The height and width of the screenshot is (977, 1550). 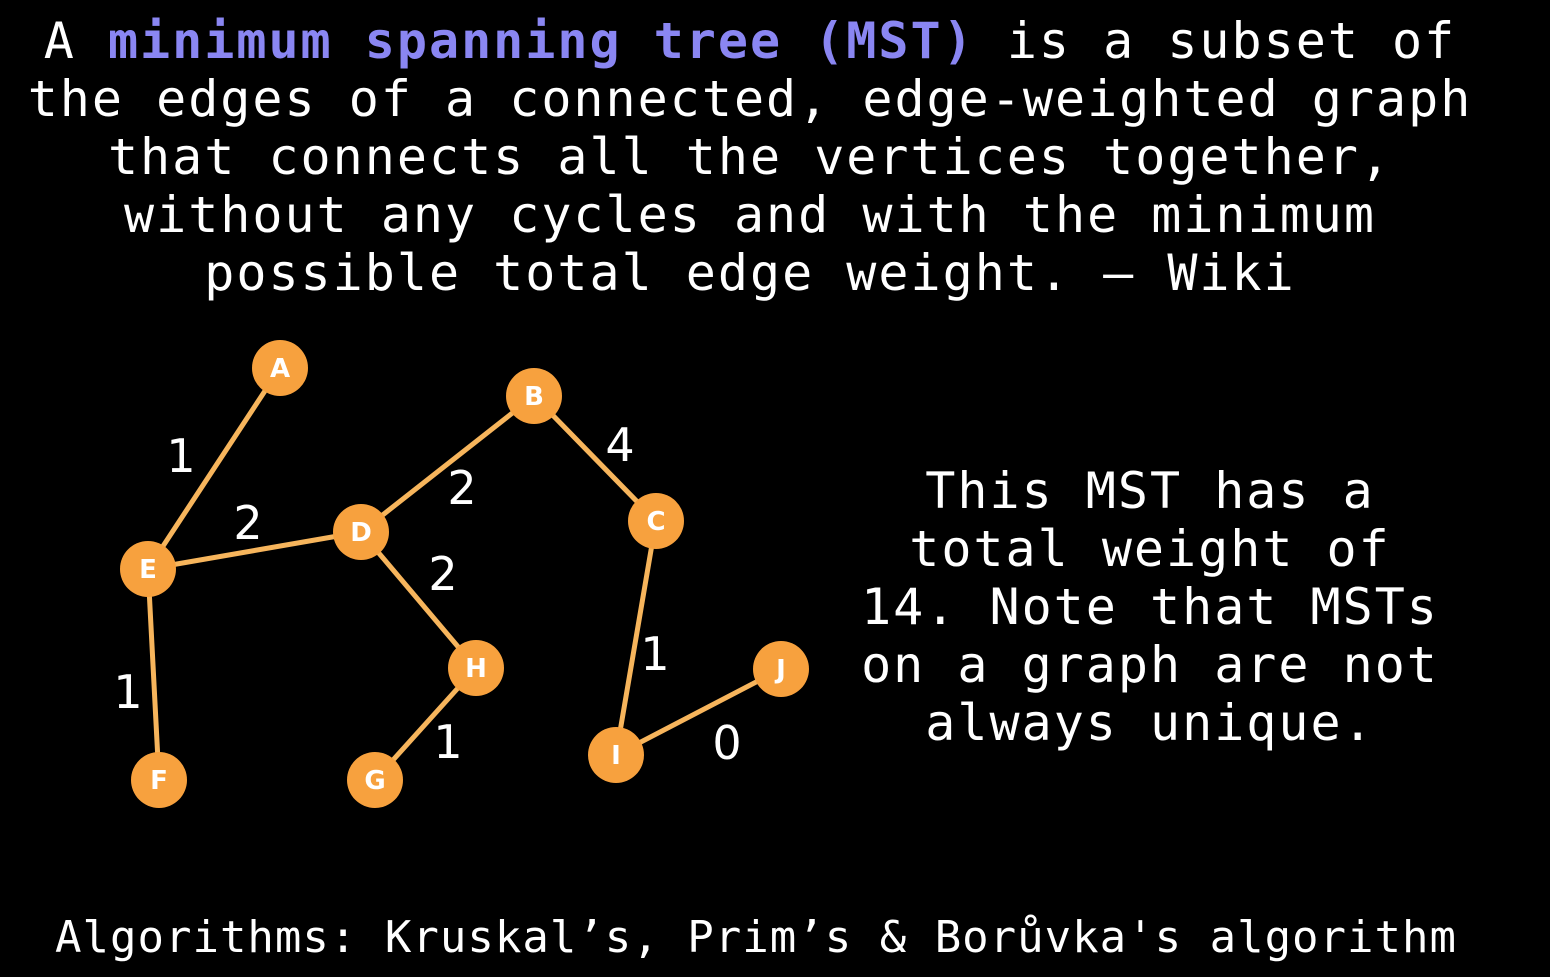 What do you see at coordinates (1150, 549) in the screenshot?
I see `note-line-2: total weight of` at bounding box center [1150, 549].